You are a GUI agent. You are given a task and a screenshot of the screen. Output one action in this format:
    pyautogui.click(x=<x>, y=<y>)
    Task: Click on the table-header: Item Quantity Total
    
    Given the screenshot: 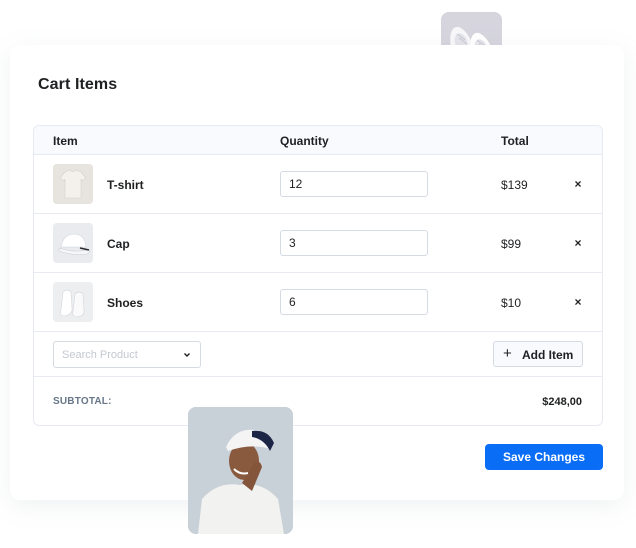 What is the action you would take?
    pyautogui.click(x=318, y=140)
    